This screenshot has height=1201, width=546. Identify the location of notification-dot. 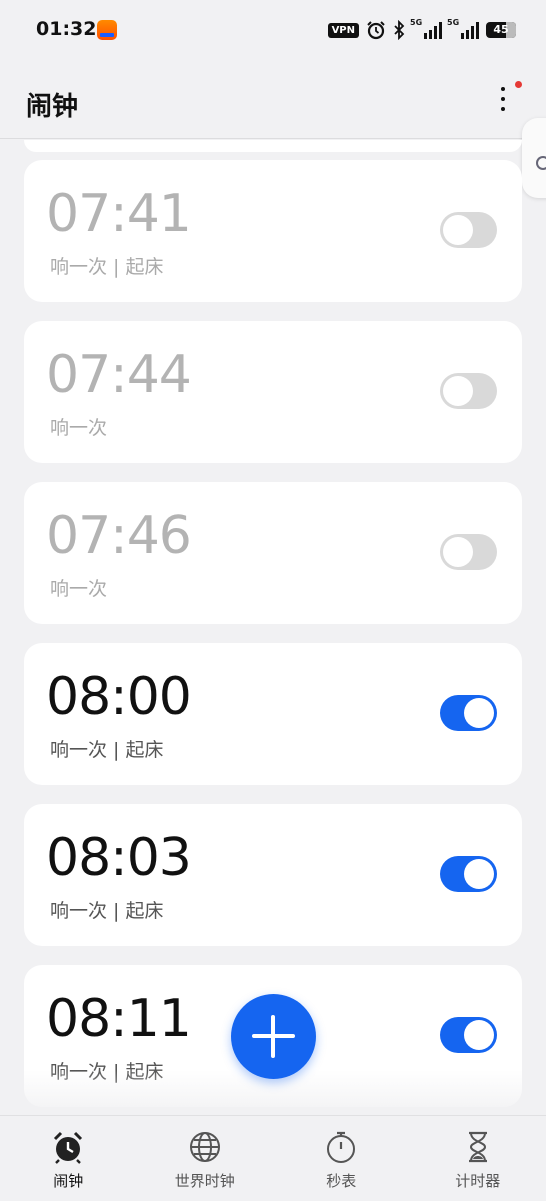
(518, 84).